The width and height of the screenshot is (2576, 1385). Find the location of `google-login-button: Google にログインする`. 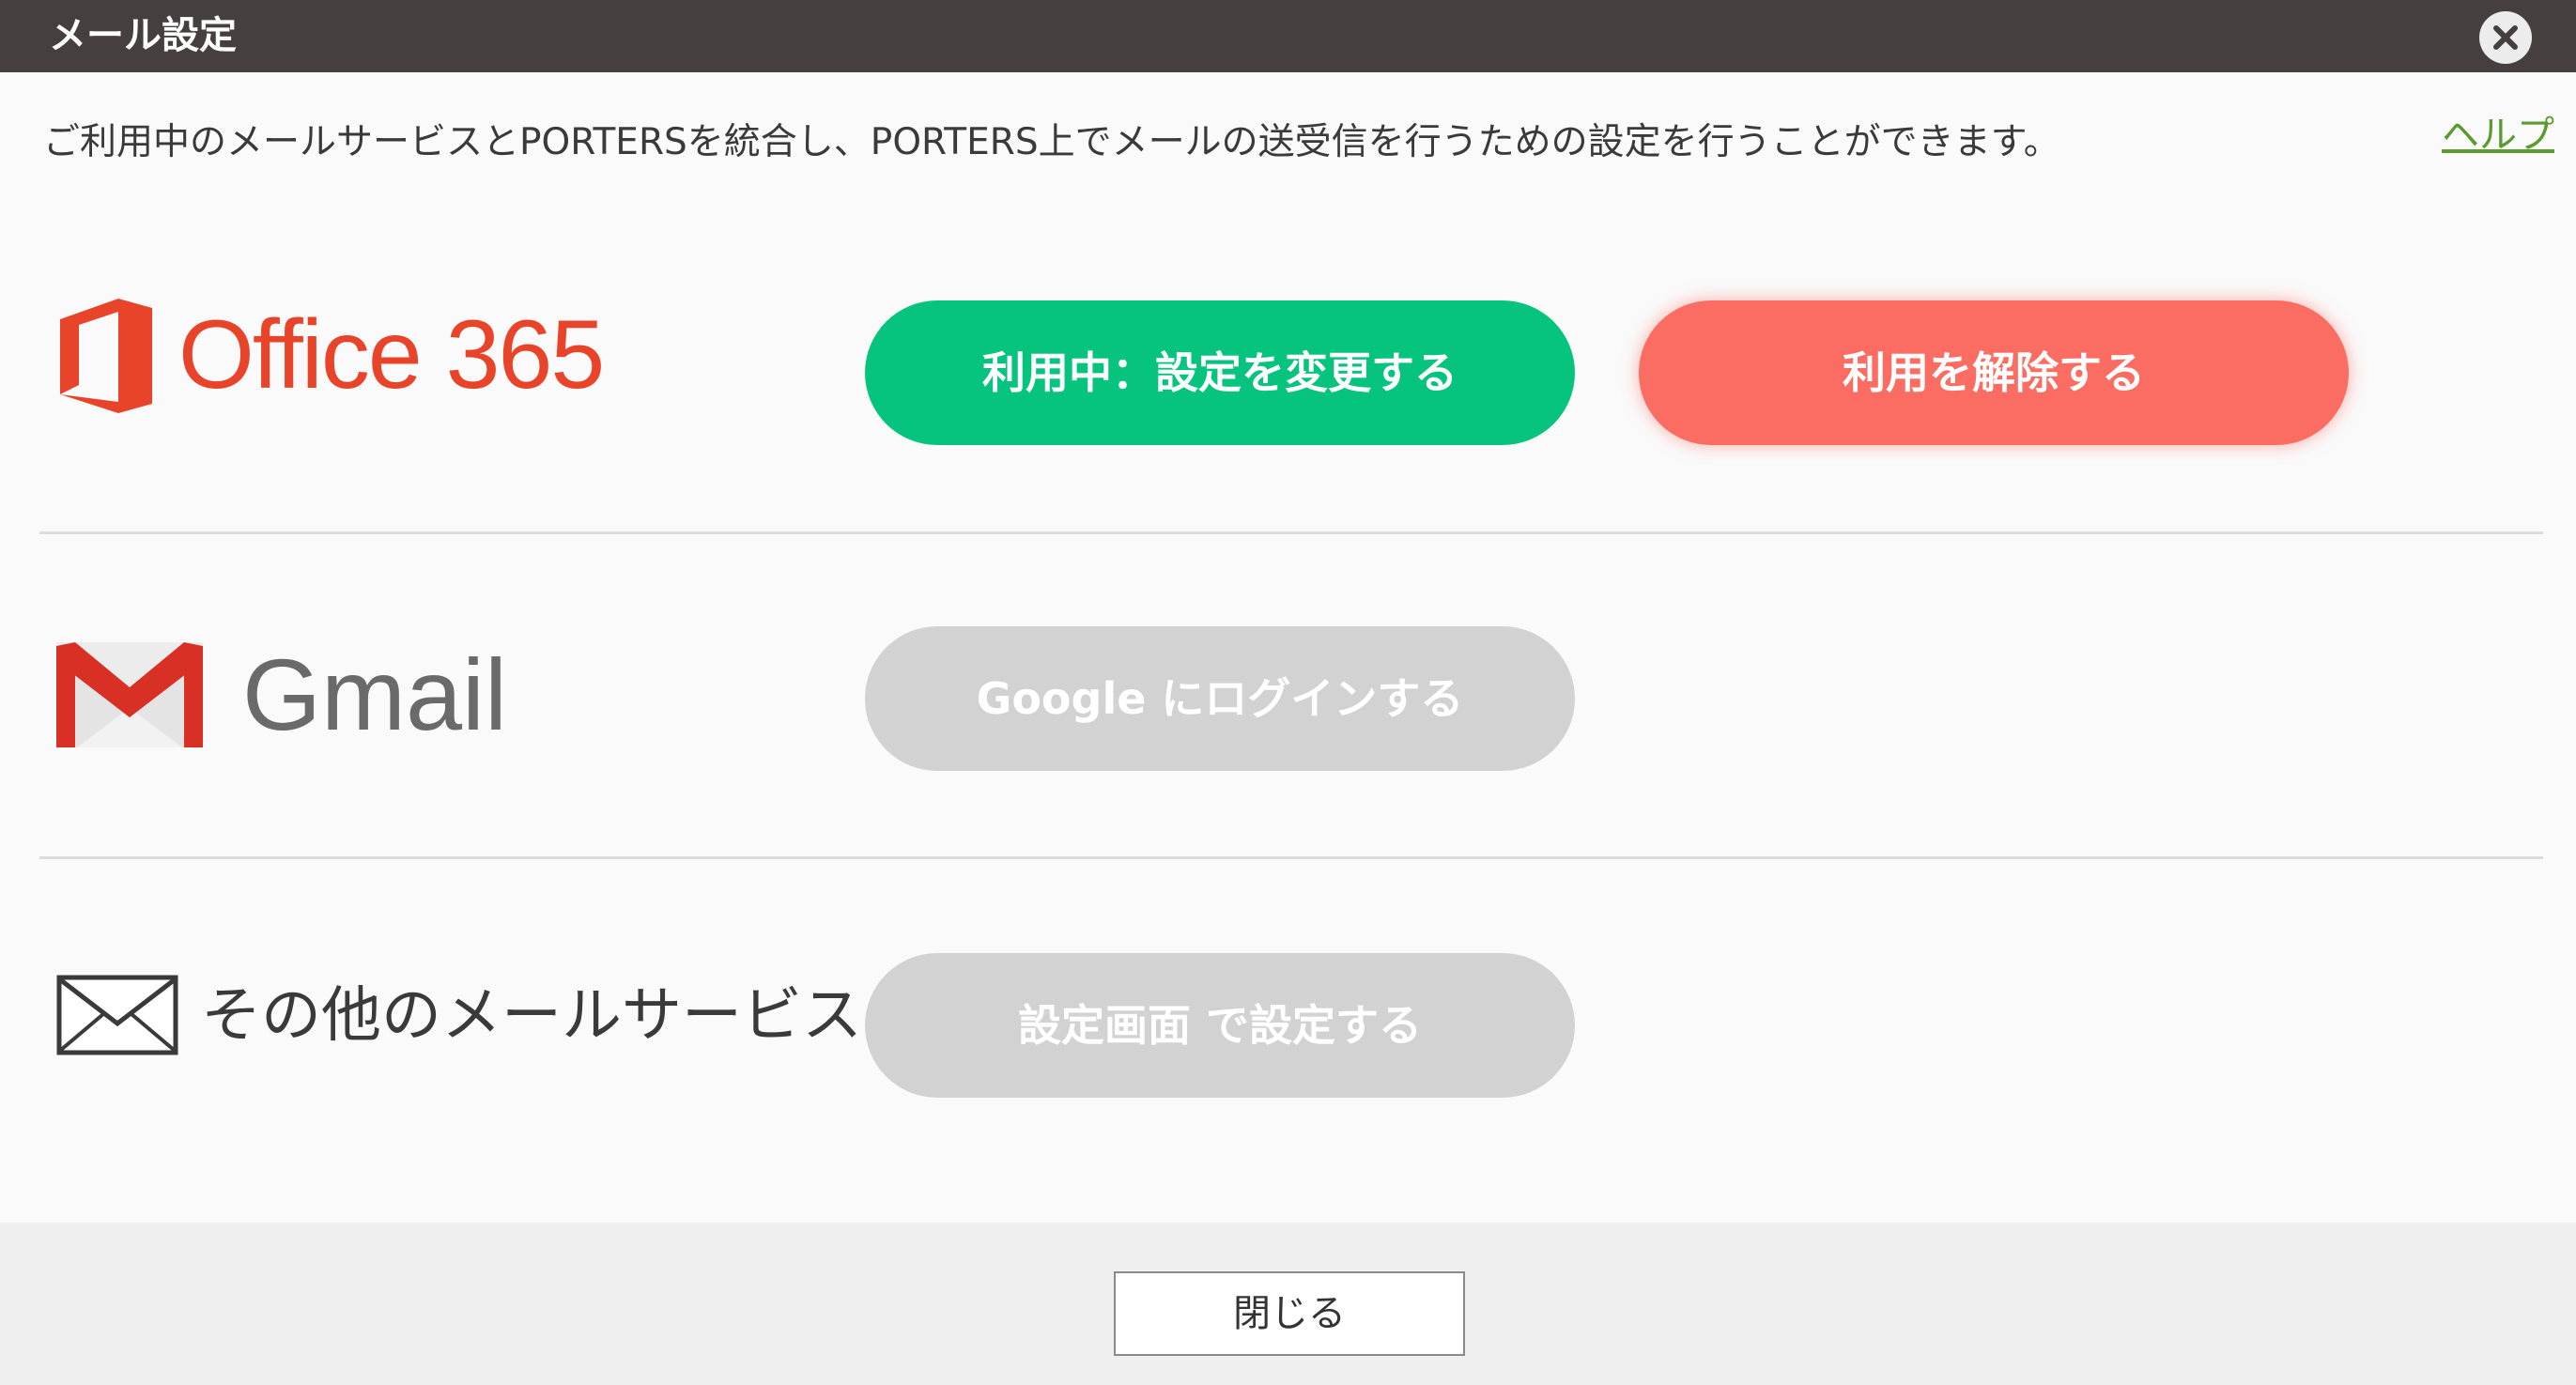

google-login-button: Google にログインする is located at coordinates (1220, 698).